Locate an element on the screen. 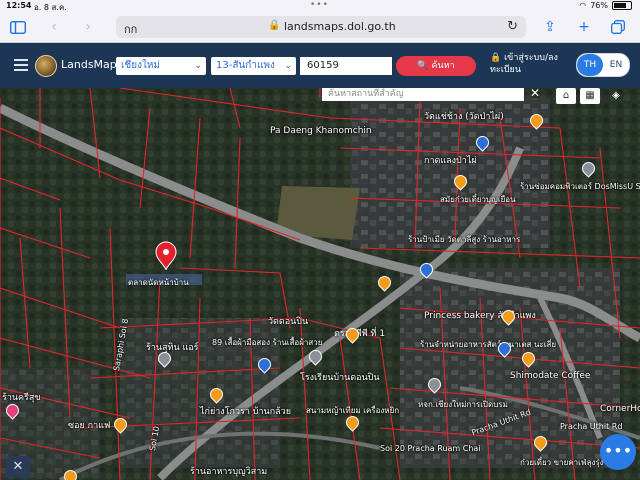 This screenshot has height=480, width=640. map-label: ก๋วยเตี๋ยว ขายคาเฟ่ลุงรุ่ง is located at coordinates (562, 462).